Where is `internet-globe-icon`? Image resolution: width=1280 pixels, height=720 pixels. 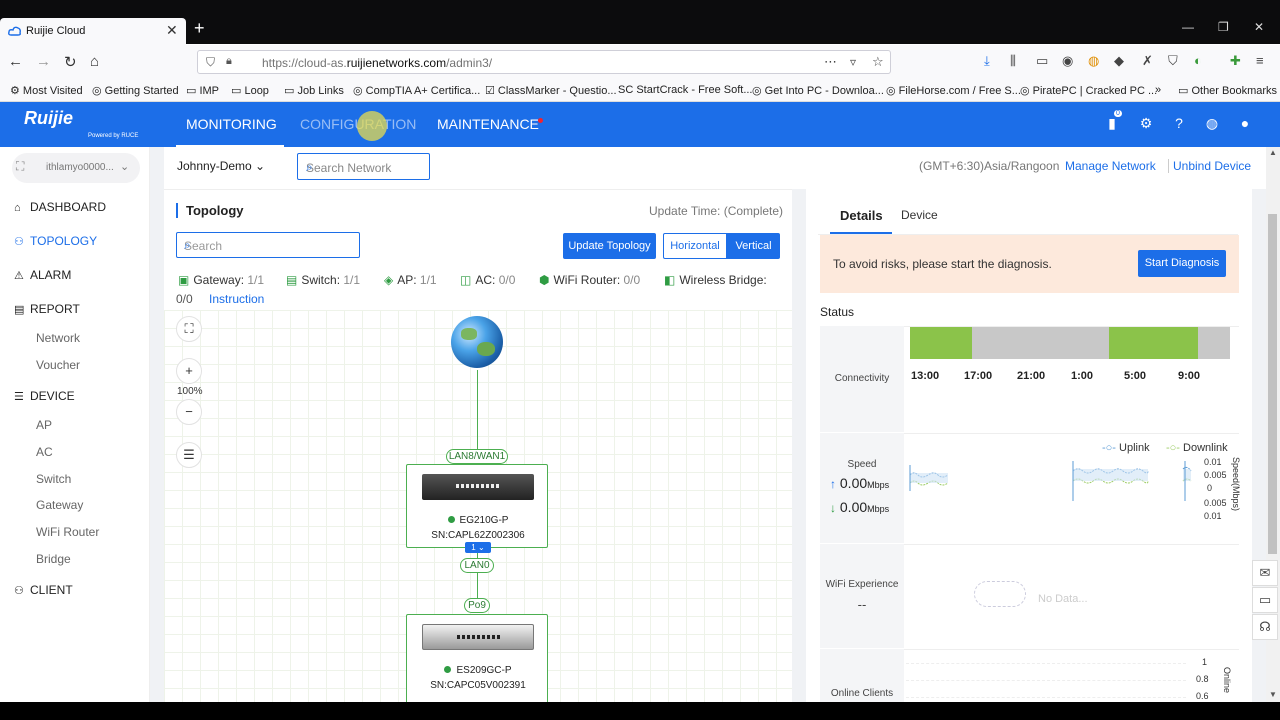 internet-globe-icon is located at coordinates (477, 342).